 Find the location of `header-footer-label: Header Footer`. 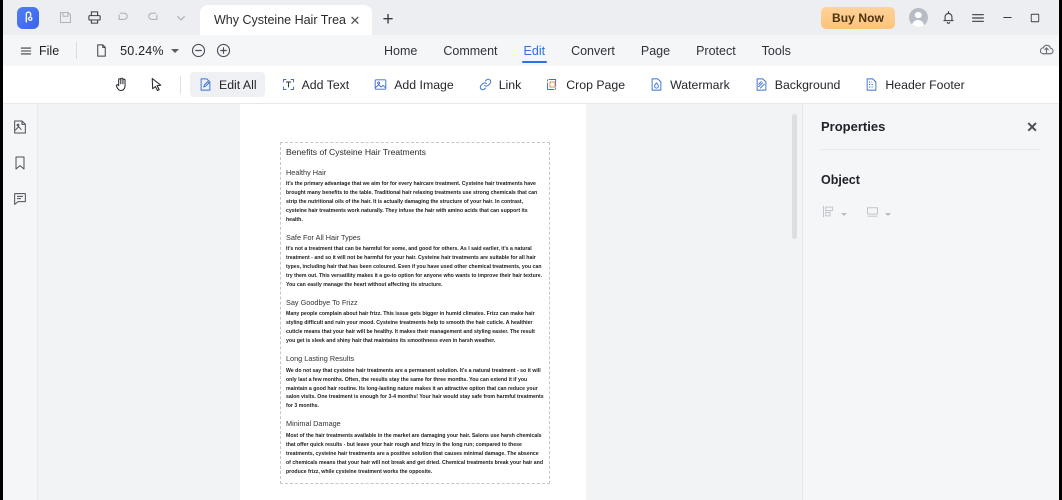

header-footer-label: Header Footer is located at coordinates (925, 84).